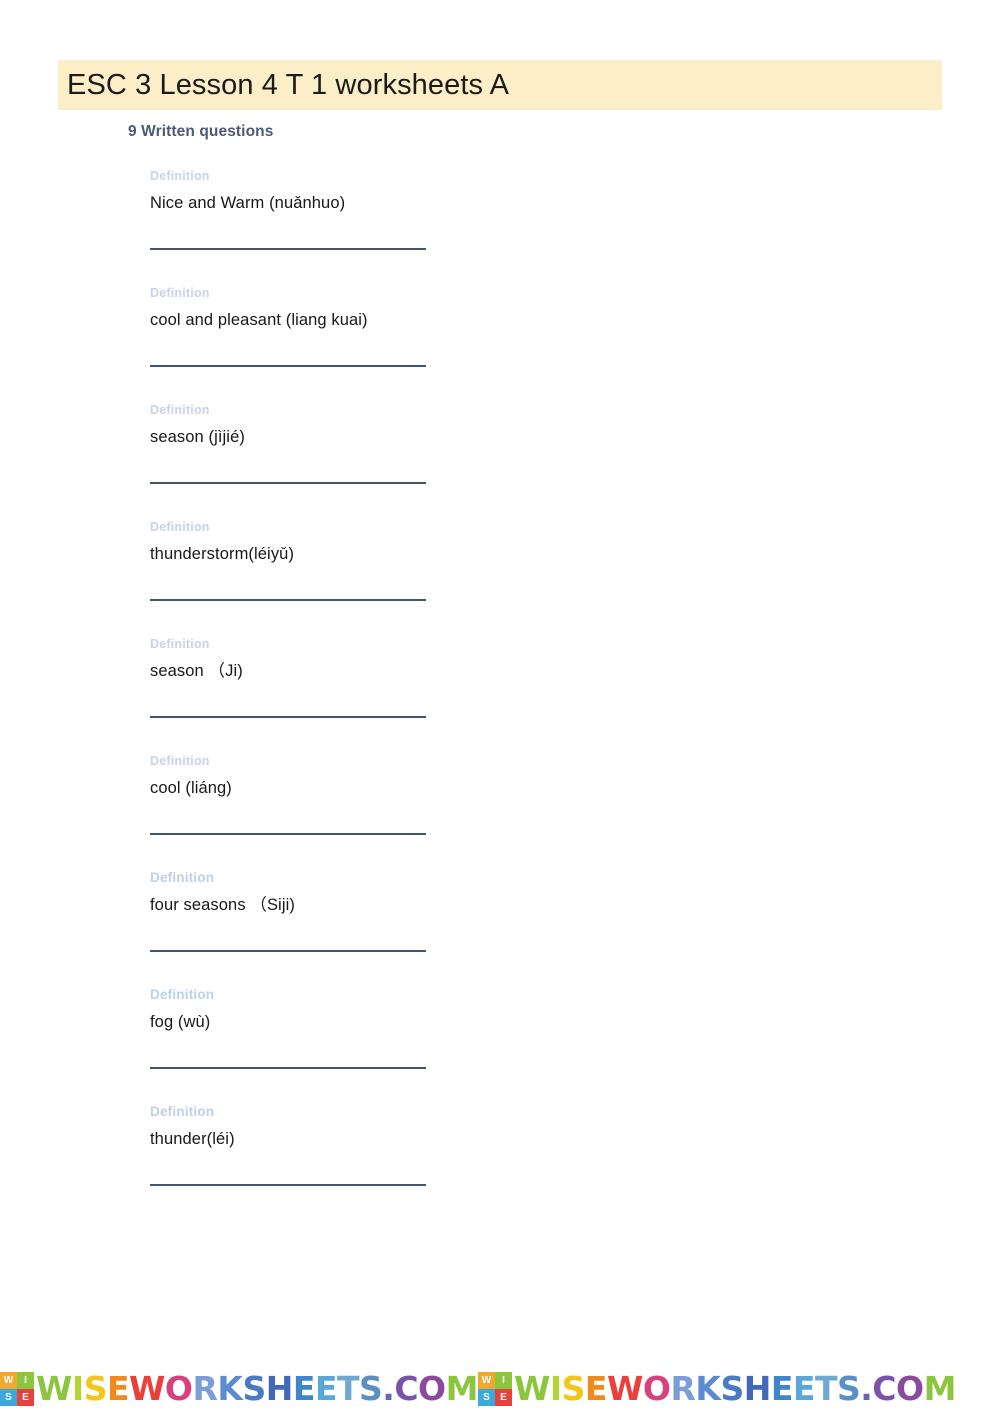 This screenshot has width=1000, height=1413. What do you see at coordinates (192, 1139) in the screenshot?
I see `question-term: thunder(léi)` at bounding box center [192, 1139].